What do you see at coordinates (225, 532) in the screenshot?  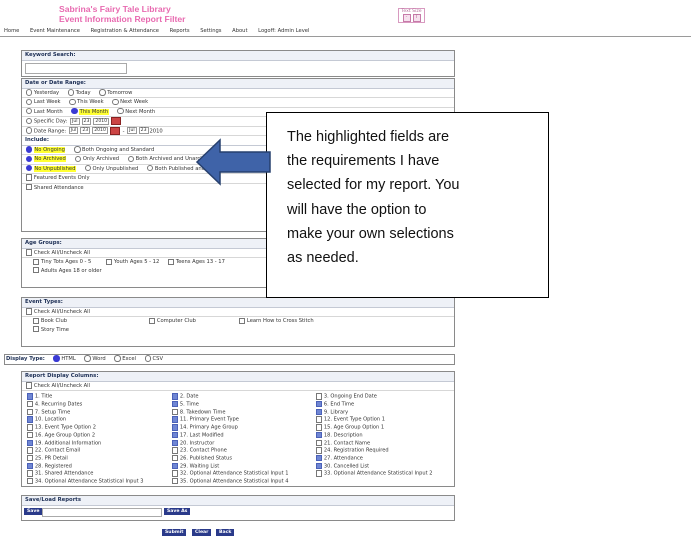 I see `back-button: Back` at bounding box center [225, 532].